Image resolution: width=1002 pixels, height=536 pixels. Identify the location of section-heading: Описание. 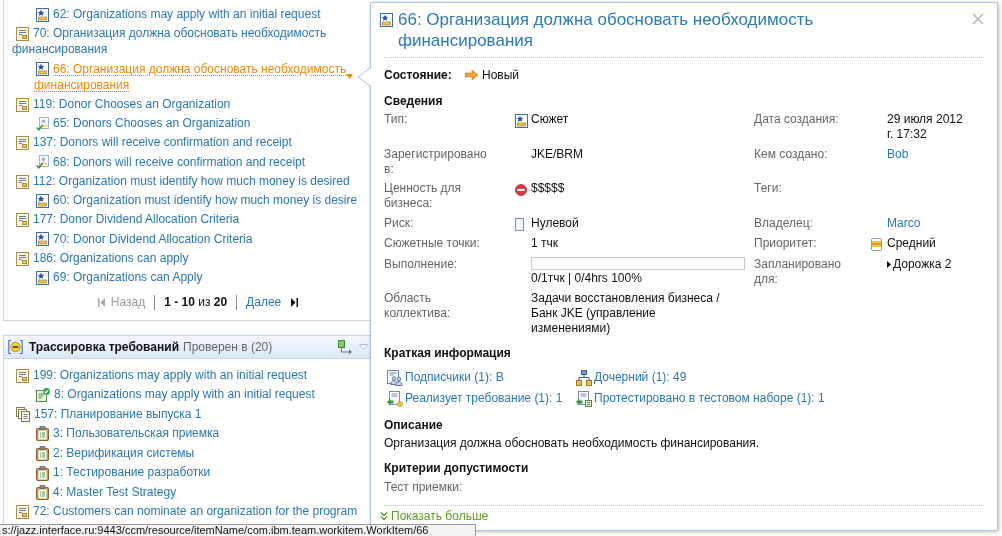
(414, 425).